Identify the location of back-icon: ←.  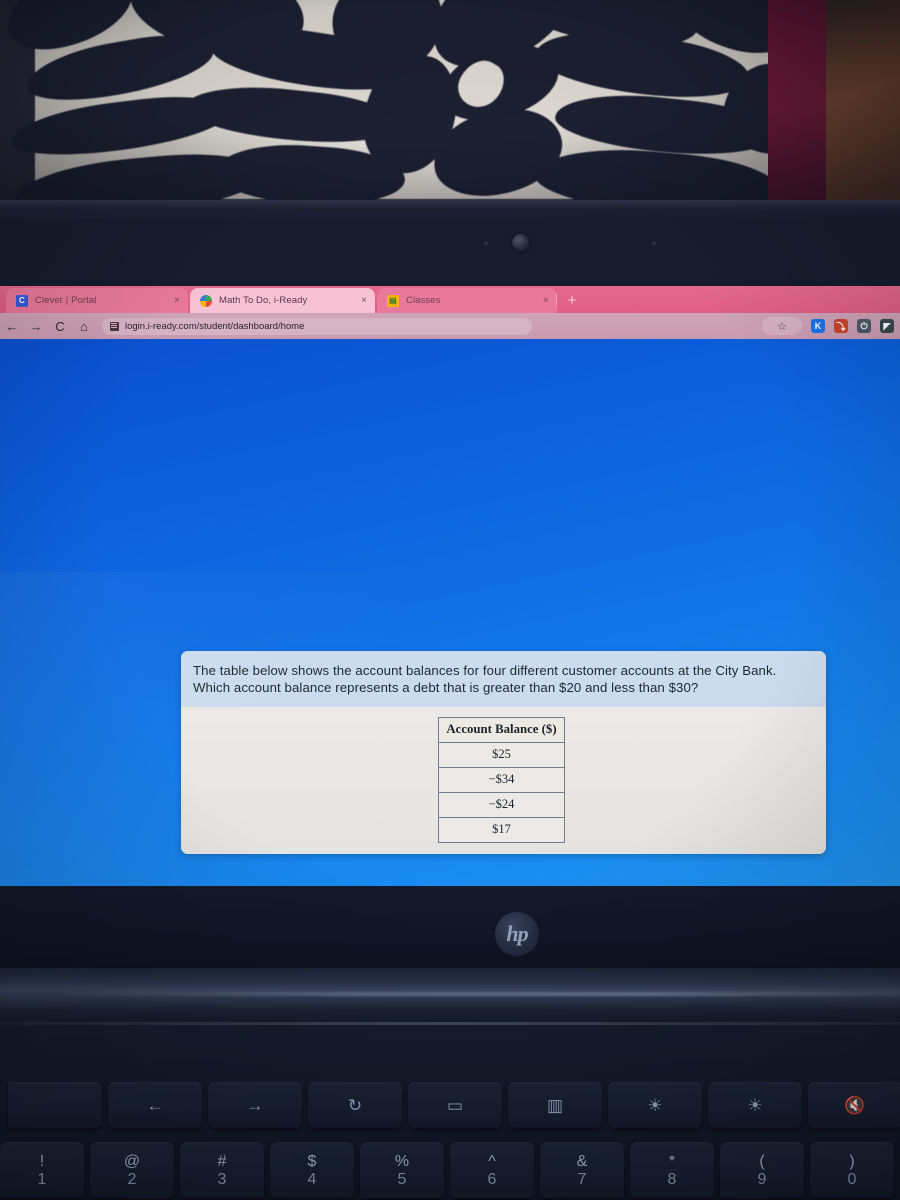
(12, 326).